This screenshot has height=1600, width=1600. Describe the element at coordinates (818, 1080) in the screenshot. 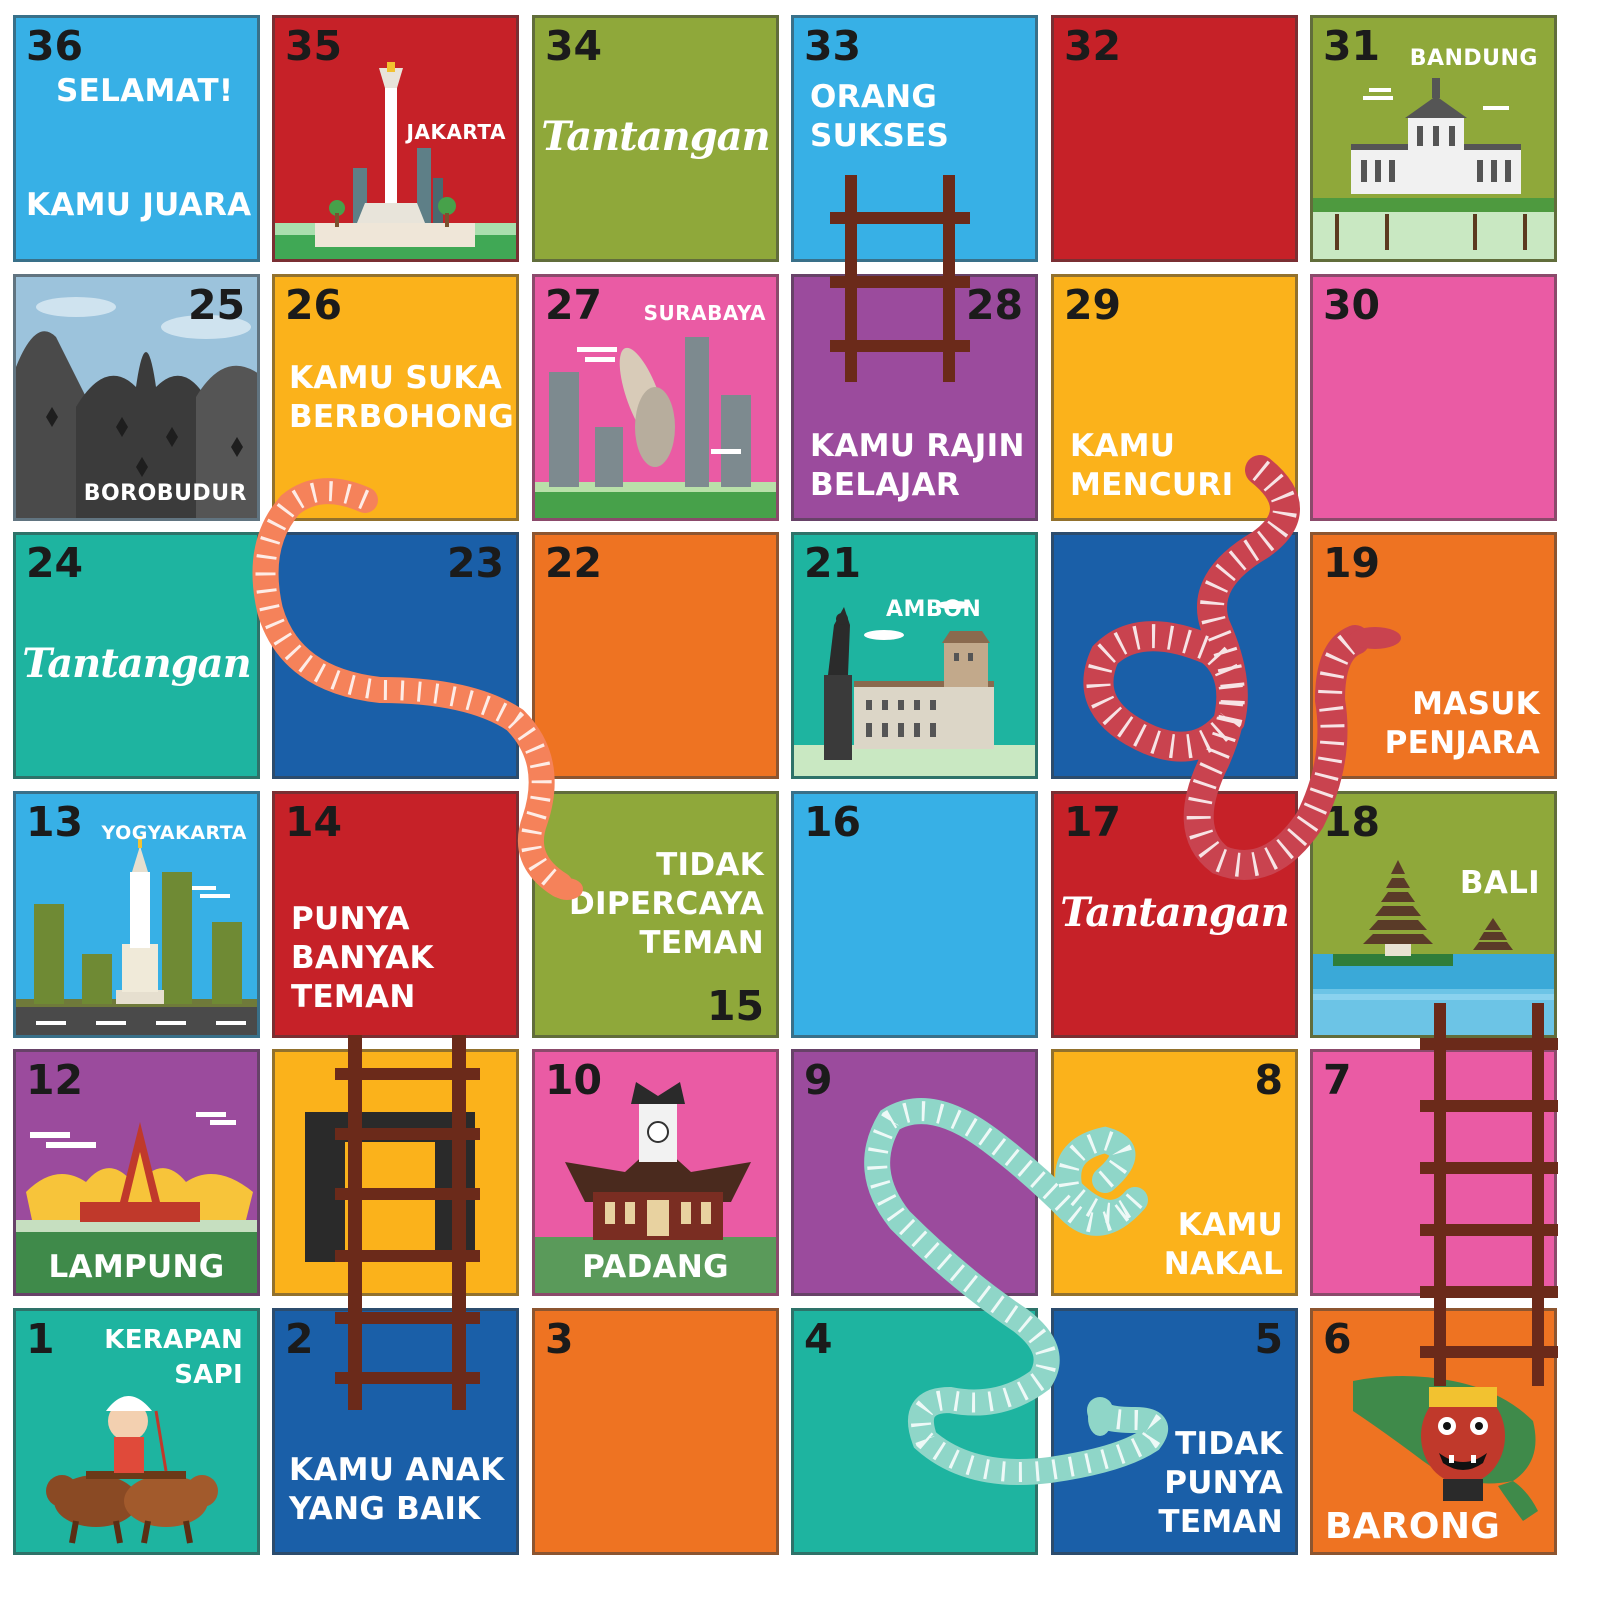

I see `tile-number: 9` at that location.